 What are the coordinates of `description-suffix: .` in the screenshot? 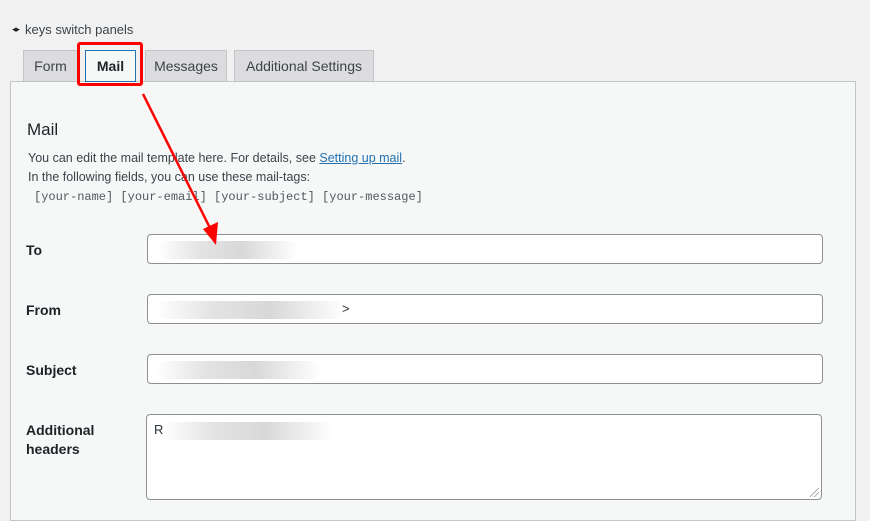 It's located at (404, 158).